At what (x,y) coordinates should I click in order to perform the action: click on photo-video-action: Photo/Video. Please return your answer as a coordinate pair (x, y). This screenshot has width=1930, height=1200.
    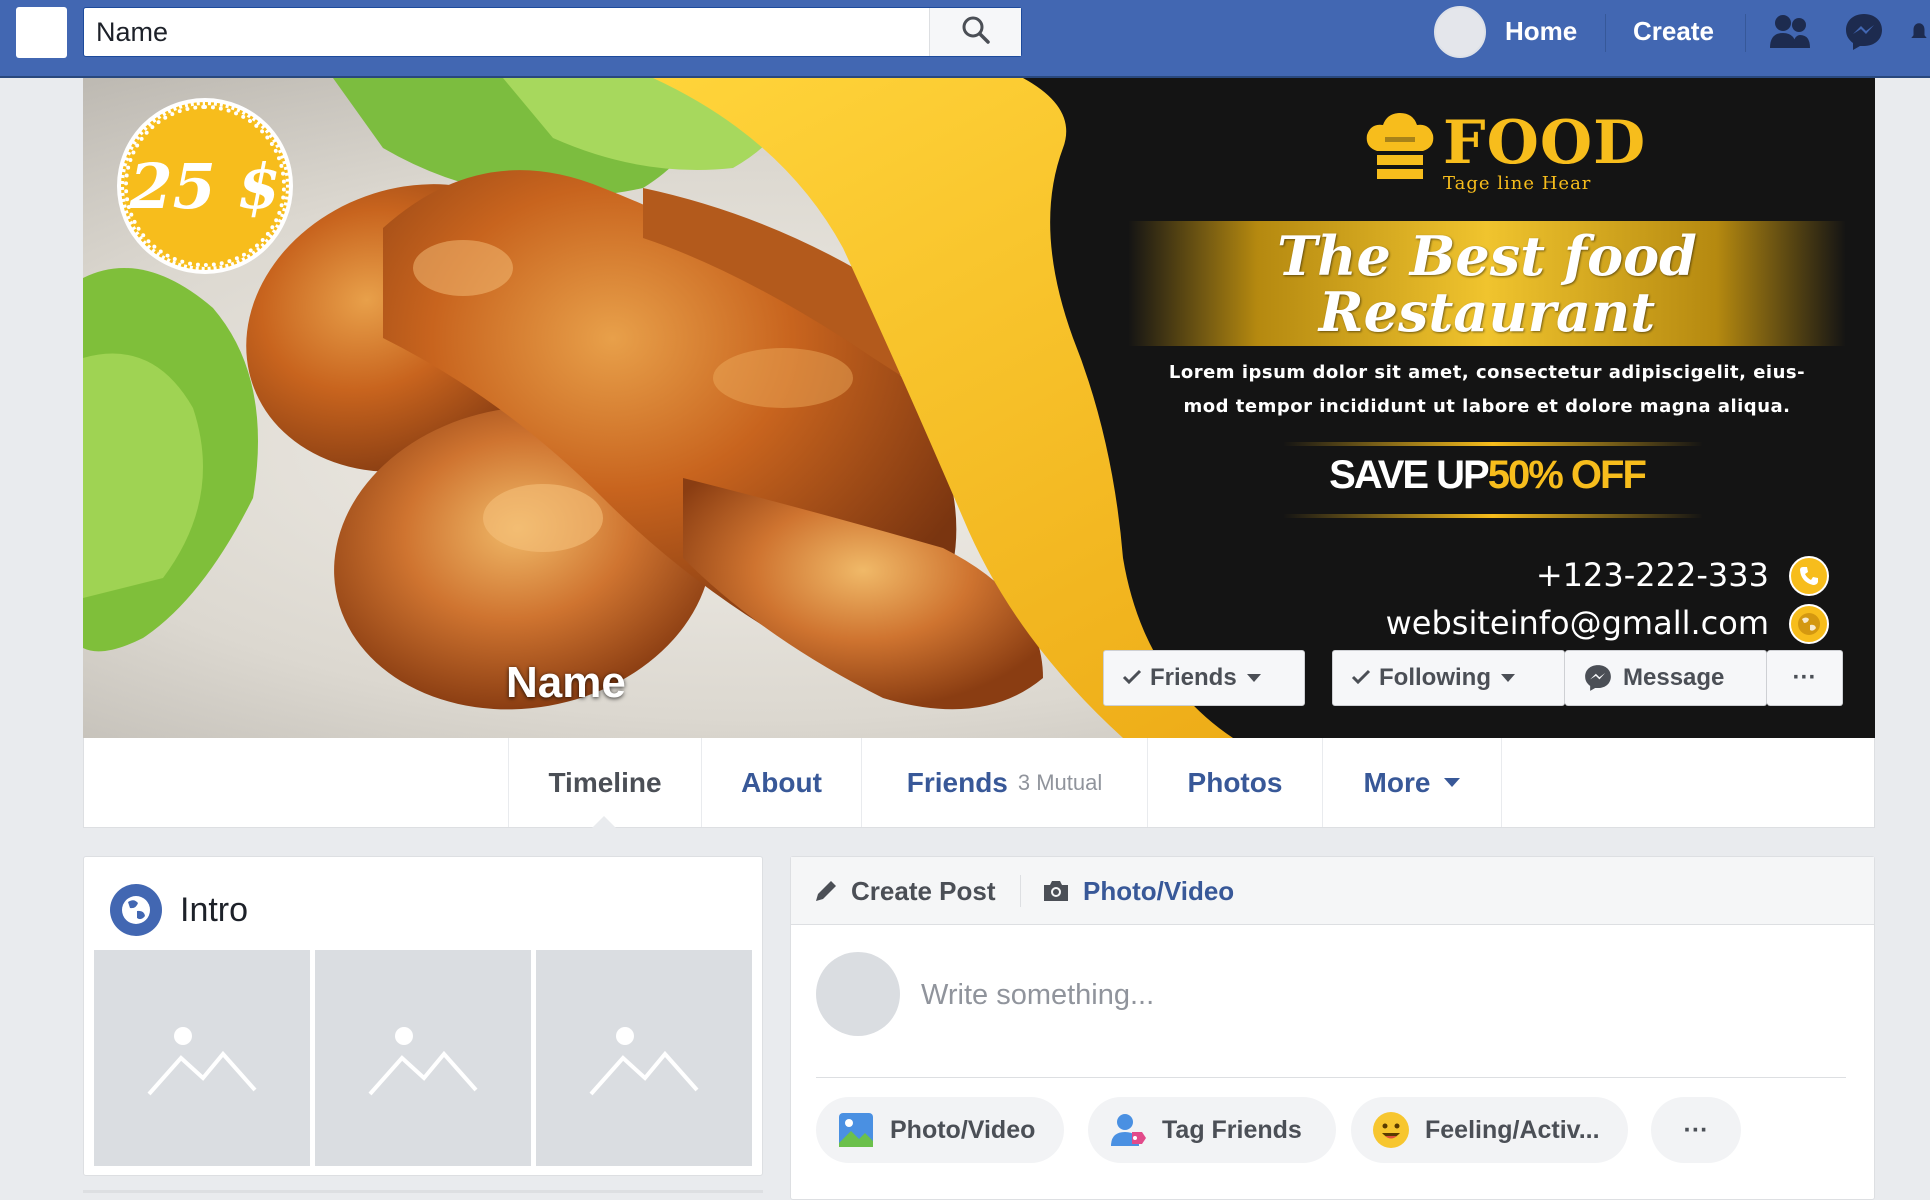
    Looking at the image, I should click on (940, 1130).